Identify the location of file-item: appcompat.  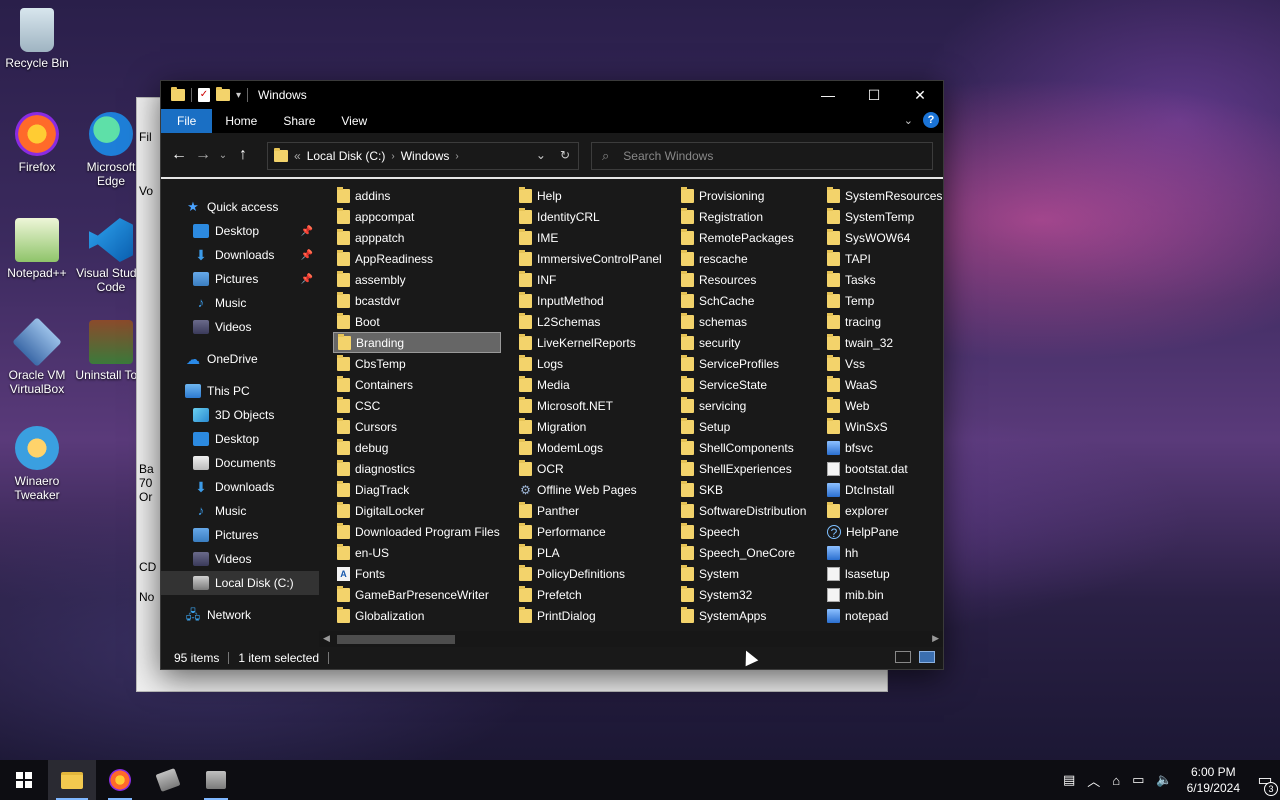
(418, 216).